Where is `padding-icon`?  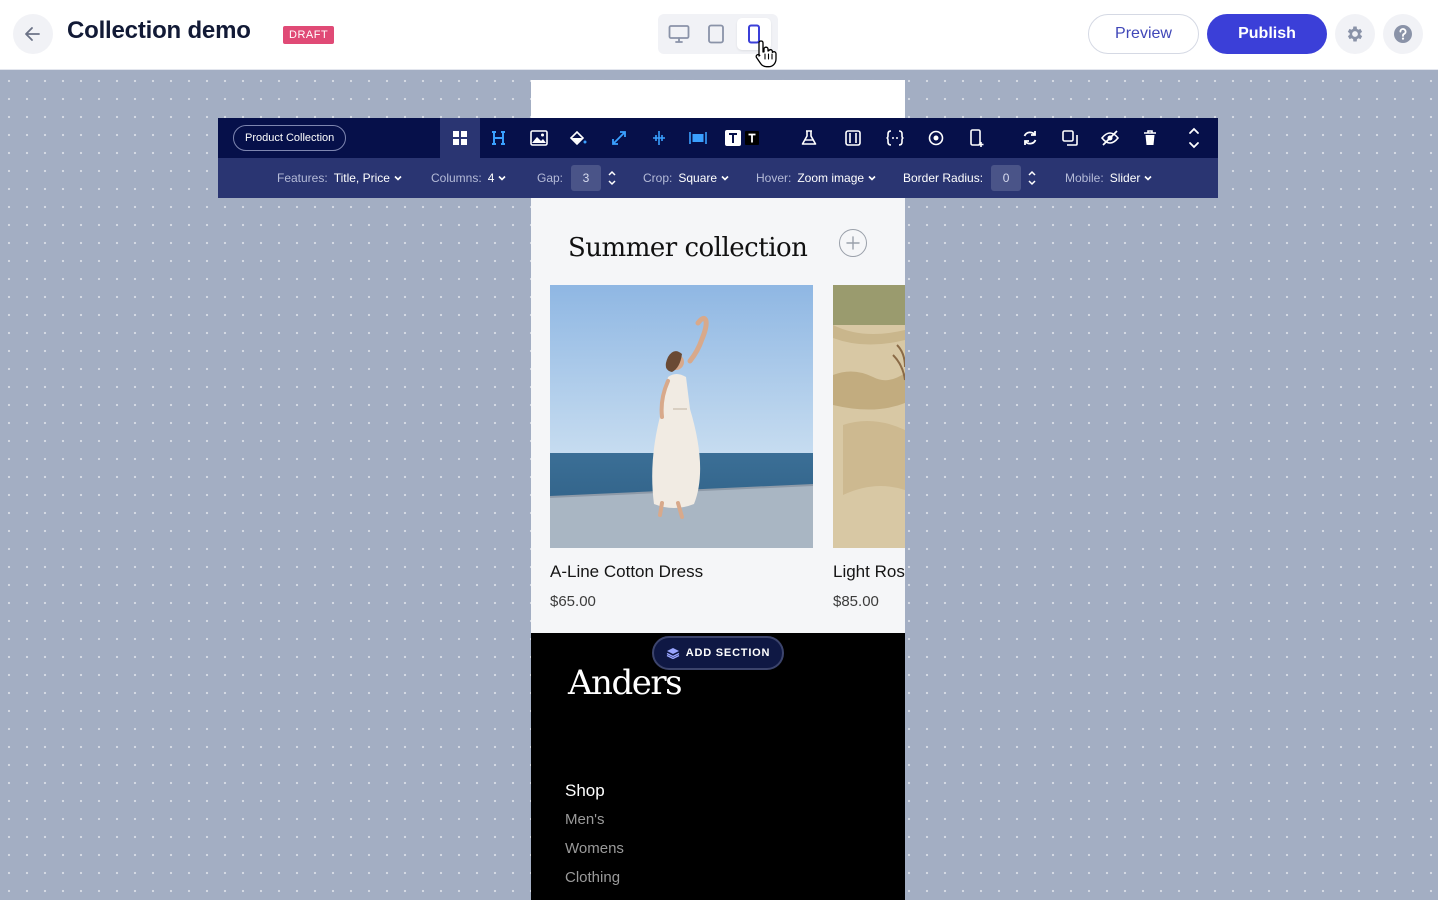
padding-icon is located at coordinates (853, 138).